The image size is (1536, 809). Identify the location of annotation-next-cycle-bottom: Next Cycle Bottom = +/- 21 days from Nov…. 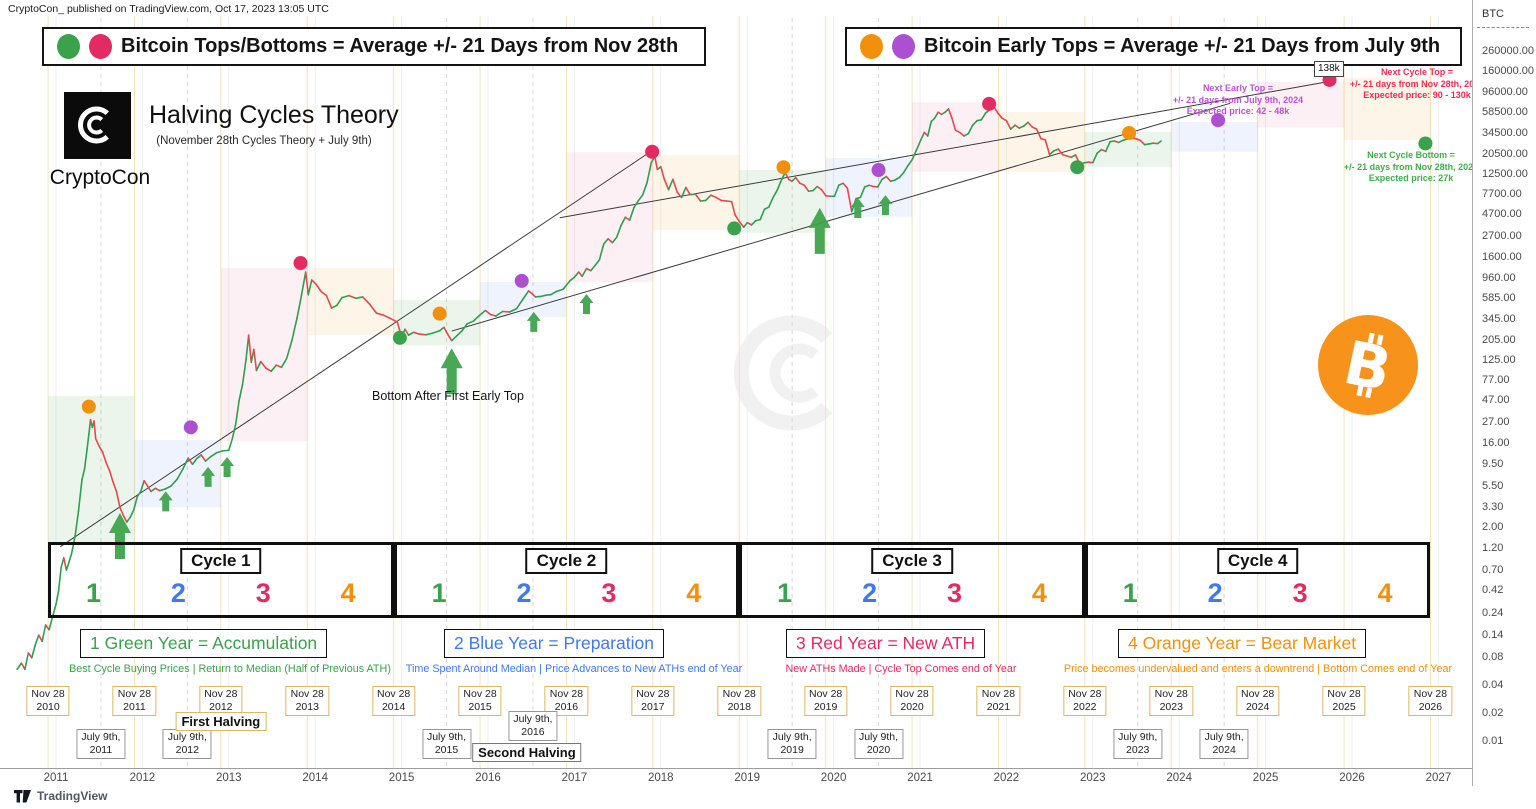
(1411, 167).